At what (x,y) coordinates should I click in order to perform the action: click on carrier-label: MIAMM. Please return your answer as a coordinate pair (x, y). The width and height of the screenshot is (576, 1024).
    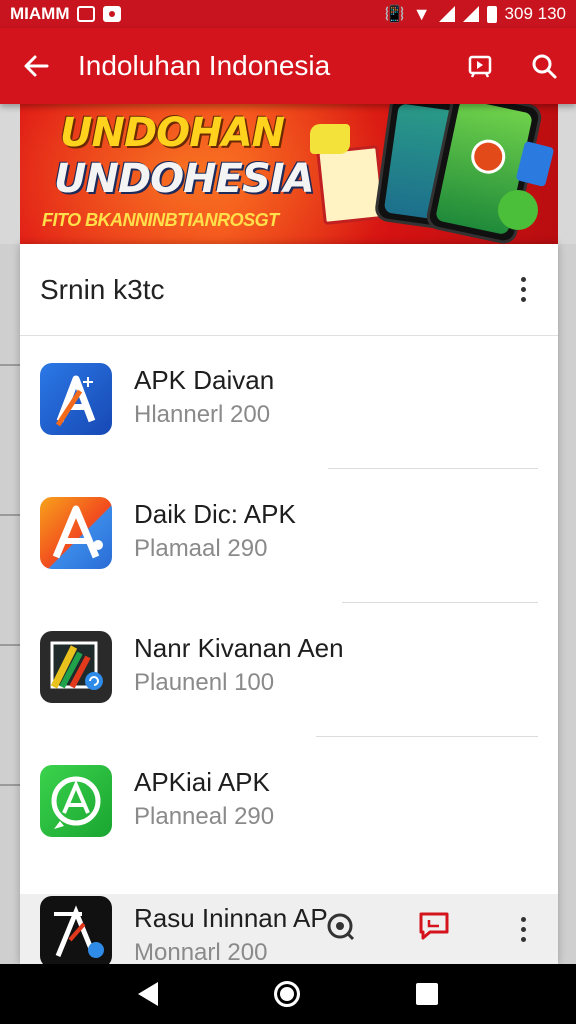
    Looking at the image, I should click on (40, 13).